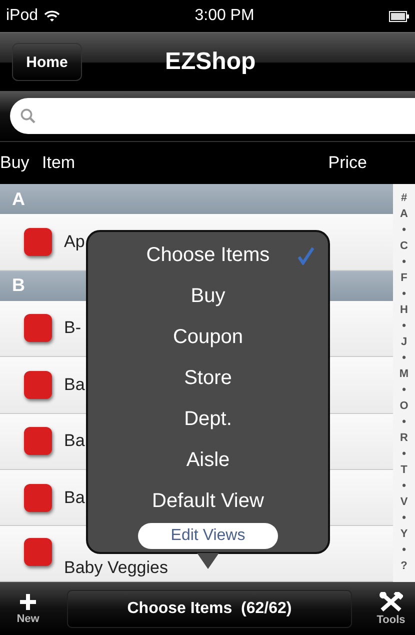  What do you see at coordinates (404, 406) in the screenshot?
I see `index-letter: O` at bounding box center [404, 406].